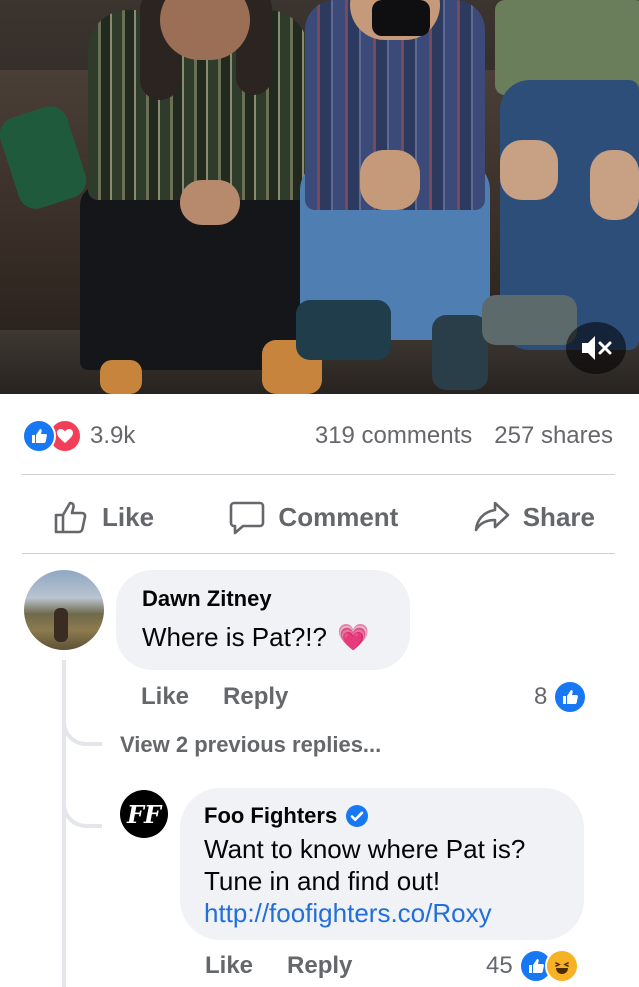 This screenshot has height=987, width=639. Describe the element at coordinates (207, 599) in the screenshot. I see `comment-author: Dawn Zitney` at that location.